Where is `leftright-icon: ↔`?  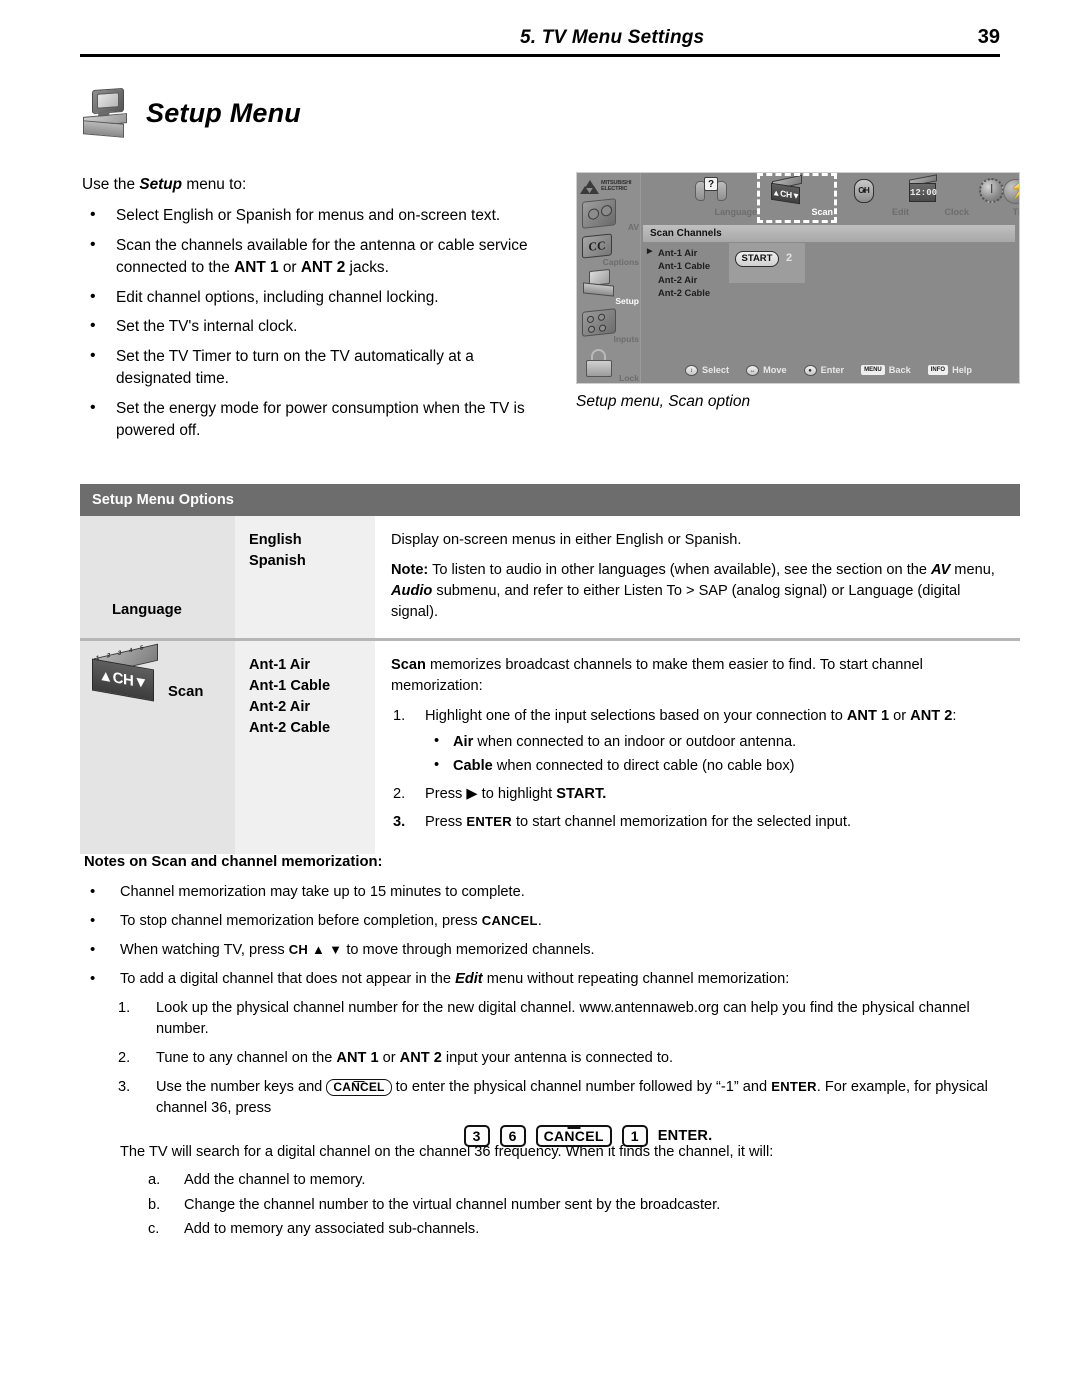 leftright-icon: ↔ is located at coordinates (753, 370).